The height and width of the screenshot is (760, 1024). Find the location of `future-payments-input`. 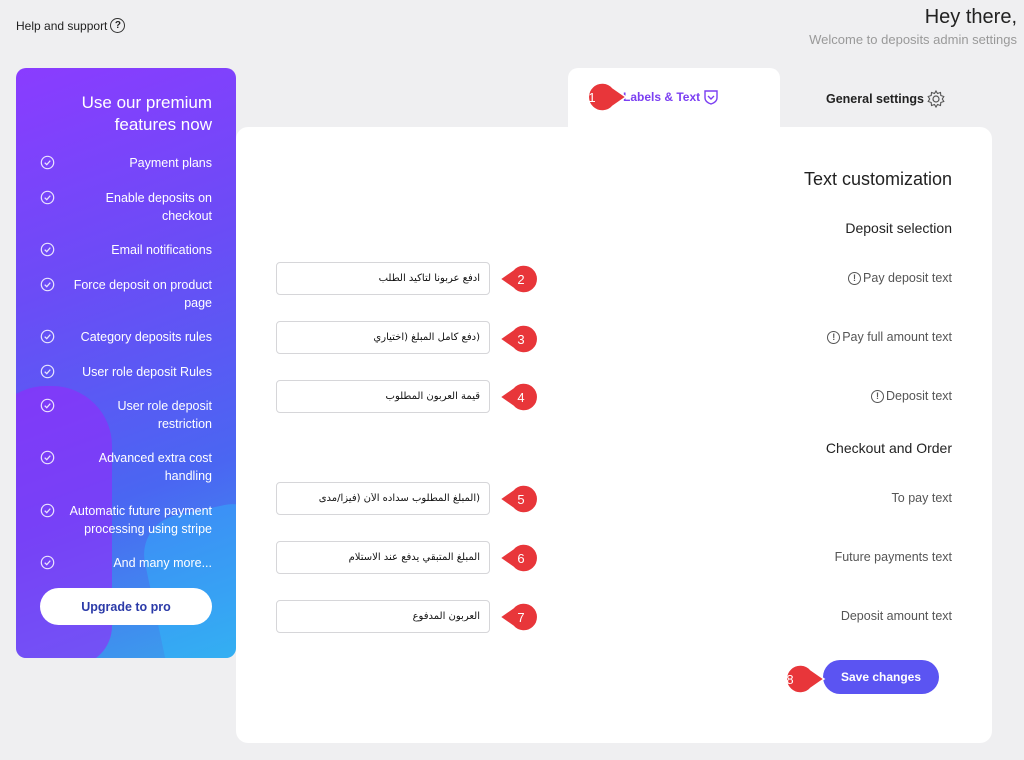

future-payments-input is located at coordinates (383, 557).